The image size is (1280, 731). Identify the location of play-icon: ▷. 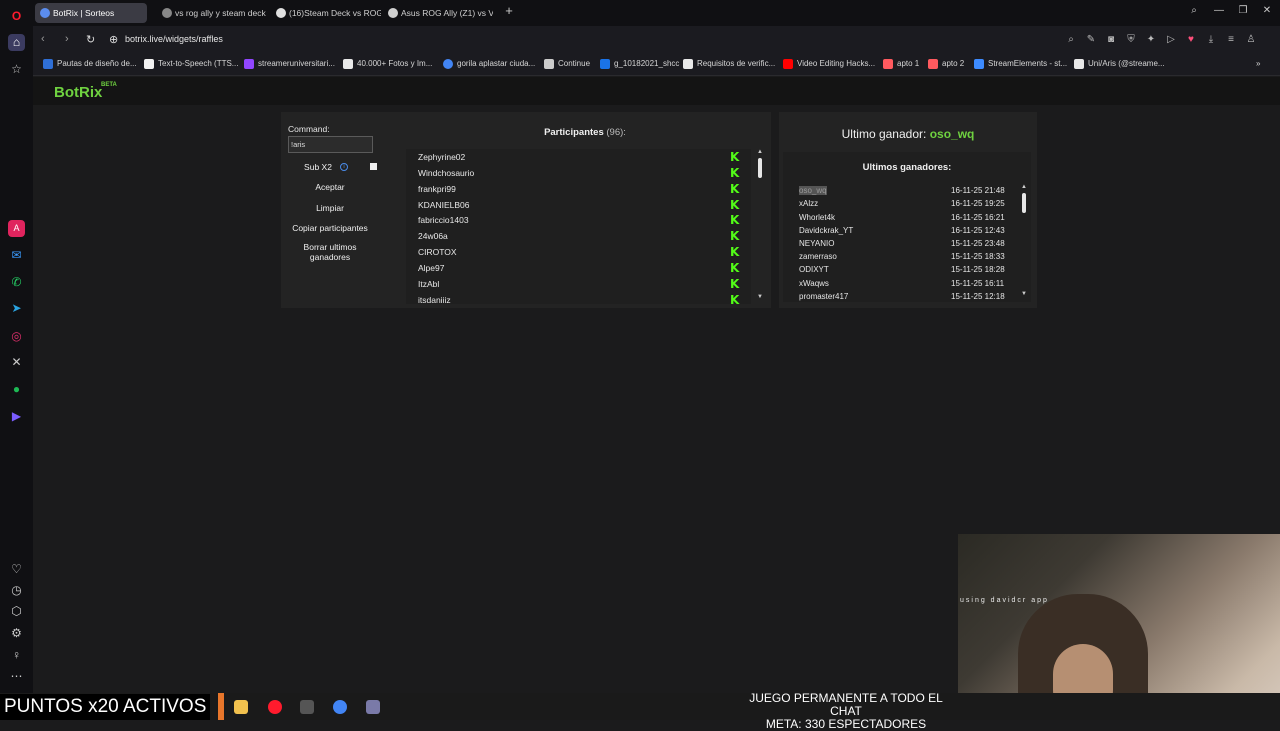
(1171, 39).